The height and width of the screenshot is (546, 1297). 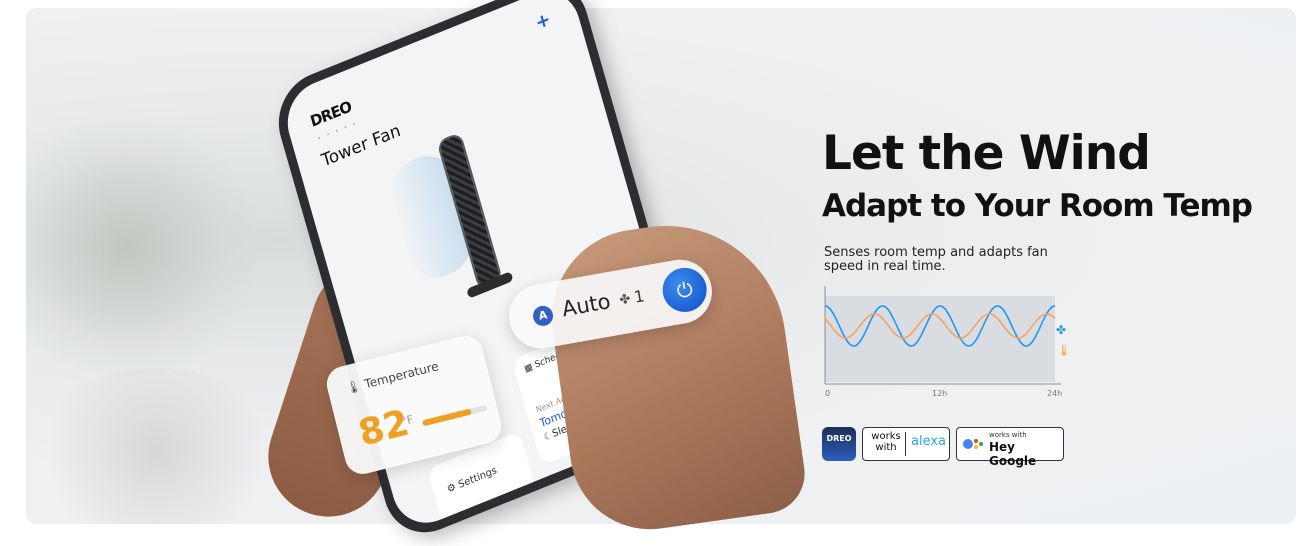 What do you see at coordinates (543, 316) in the screenshot?
I see `auto-mode-icon: A` at bounding box center [543, 316].